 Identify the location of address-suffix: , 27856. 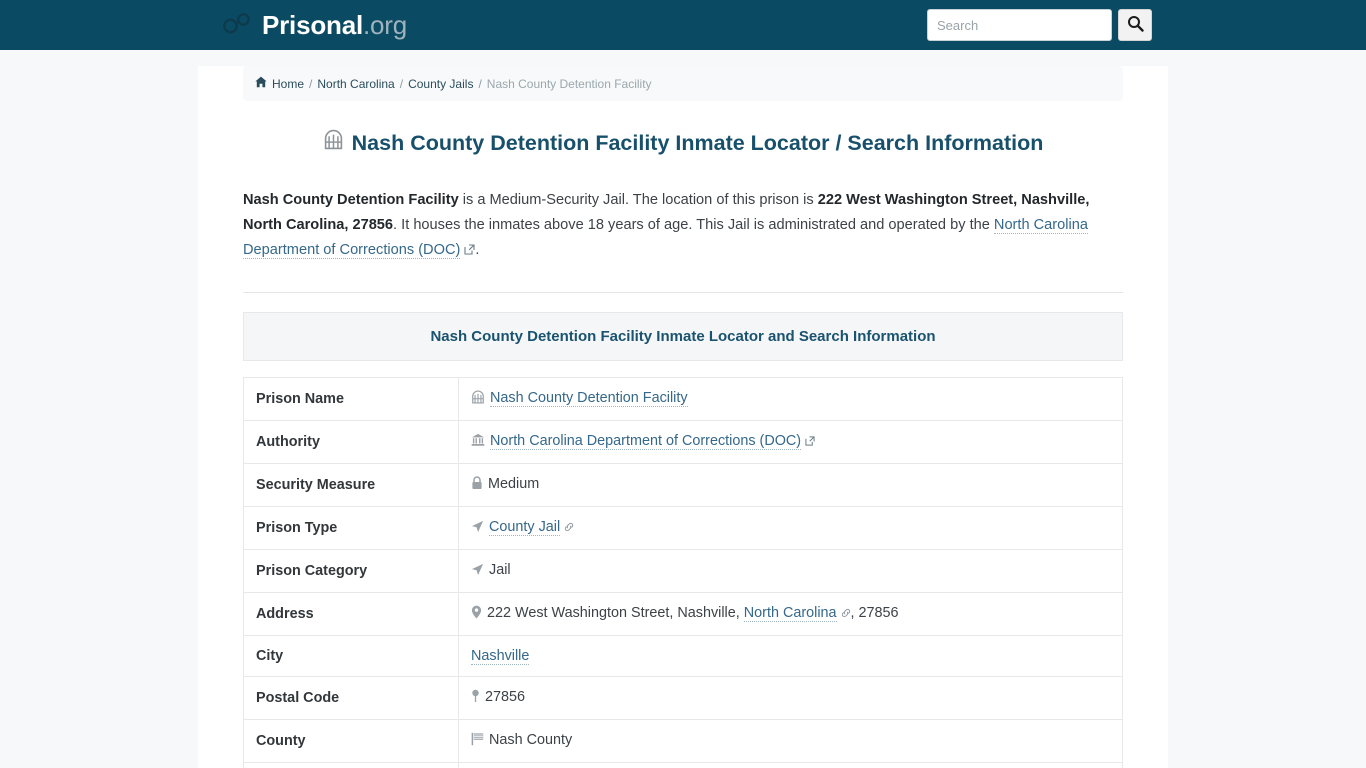
(874, 613).